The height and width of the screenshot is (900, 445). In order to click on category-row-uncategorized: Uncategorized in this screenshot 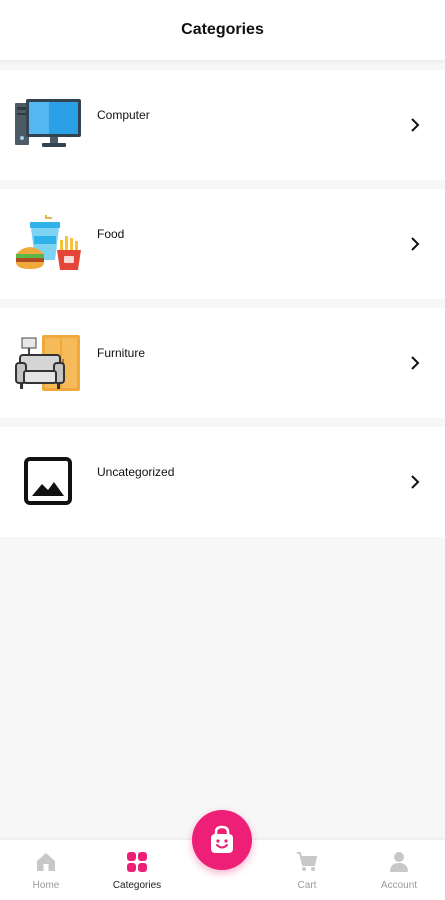, I will do `click(222, 482)`.